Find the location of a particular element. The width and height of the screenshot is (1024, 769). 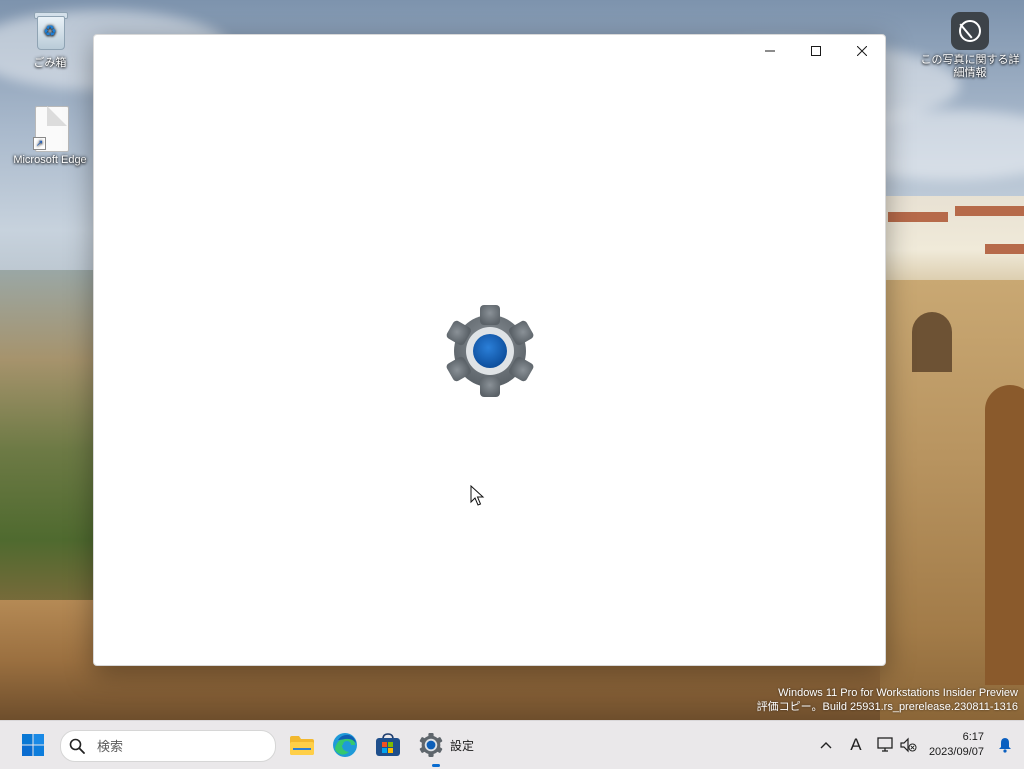

taskbar: 設定 A 6:17 2023/09/07 is located at coordinates (512, 744).